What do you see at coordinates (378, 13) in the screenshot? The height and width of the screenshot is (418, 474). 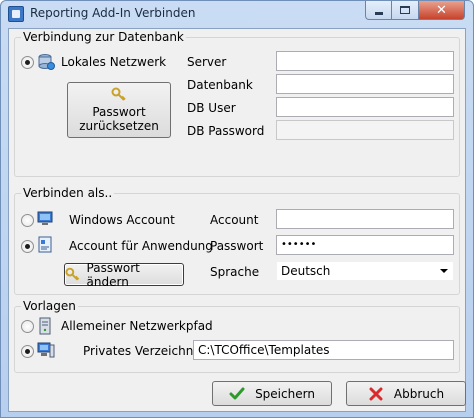 I see `minimize-icon` at bounding box center [378, 13].